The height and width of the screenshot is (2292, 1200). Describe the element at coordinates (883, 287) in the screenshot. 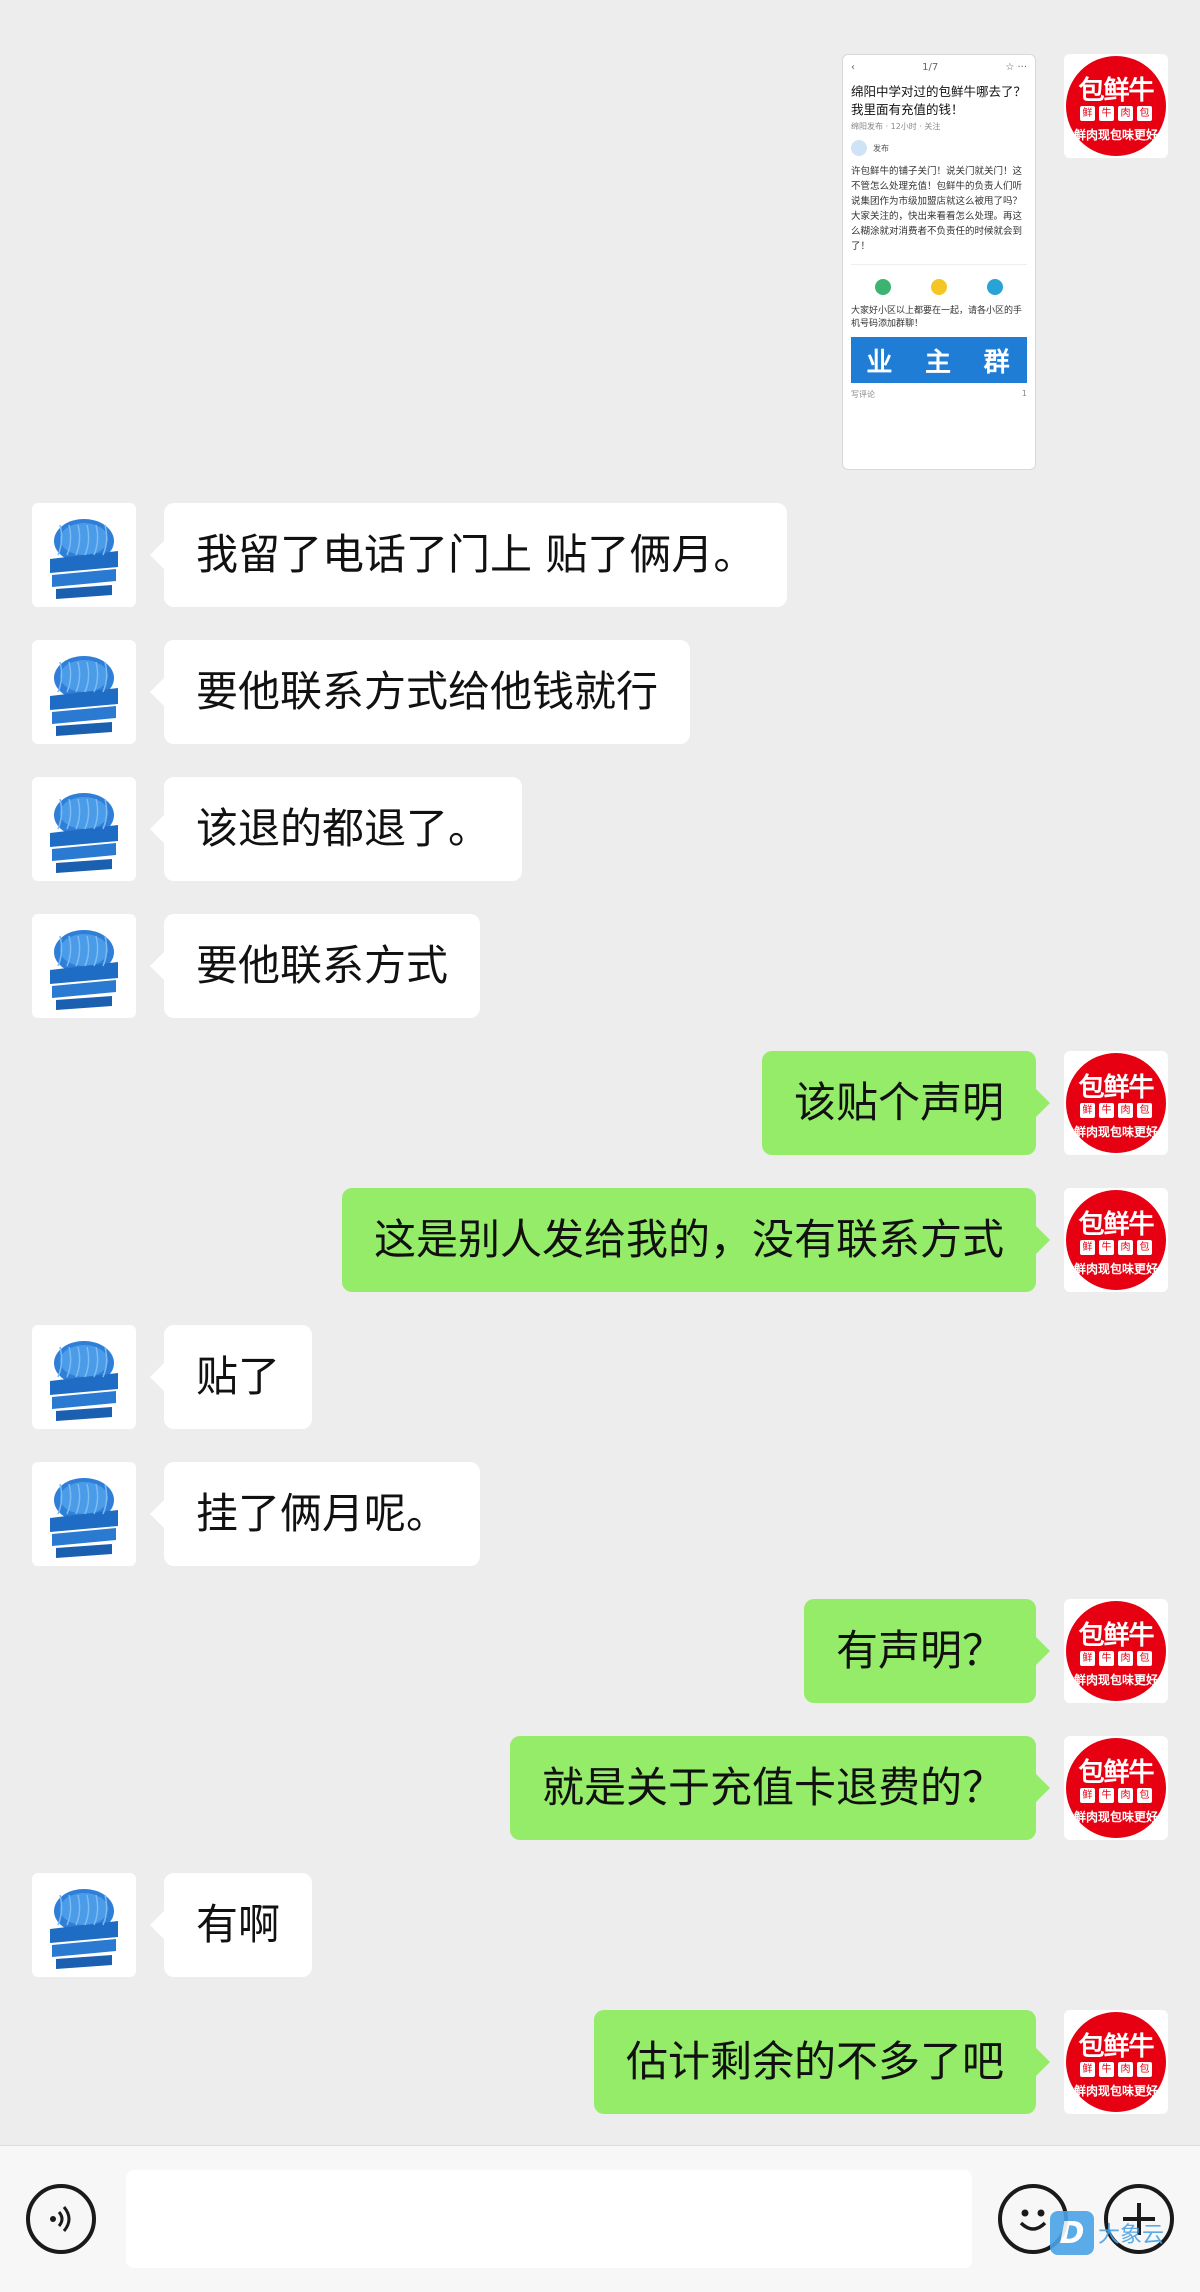

I see `wechat-icon` at that location.